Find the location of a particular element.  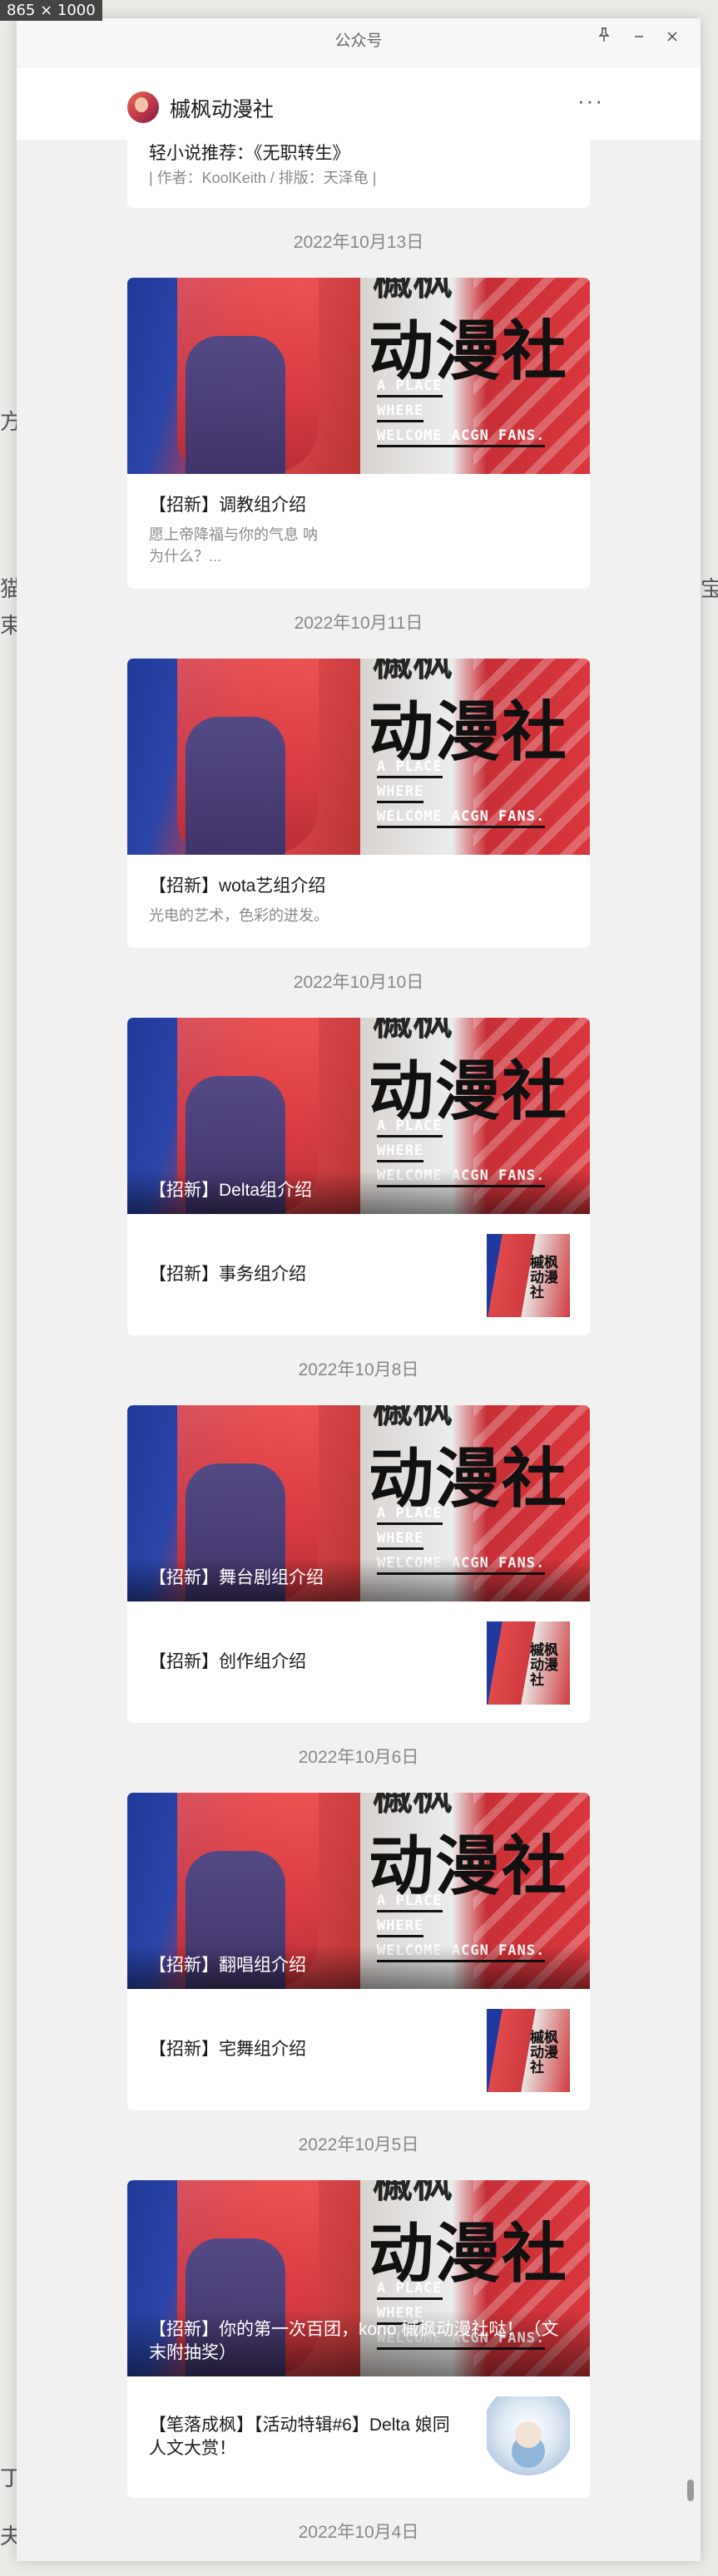

sub-article-title: 【笔落成枫】【活动特辑#6】Delta 娘同人文大赏！ is located at coordinates (299, 2437).